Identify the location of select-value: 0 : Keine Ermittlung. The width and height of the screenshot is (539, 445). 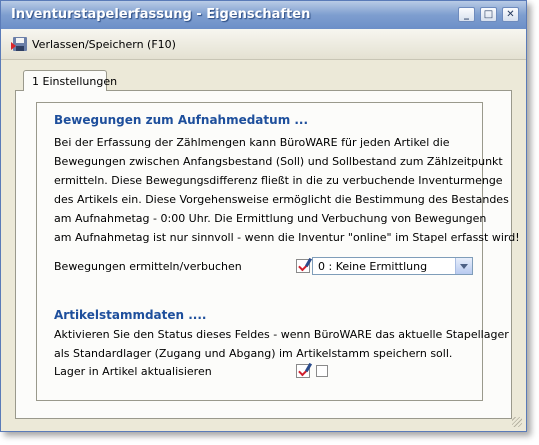
(373, 266).